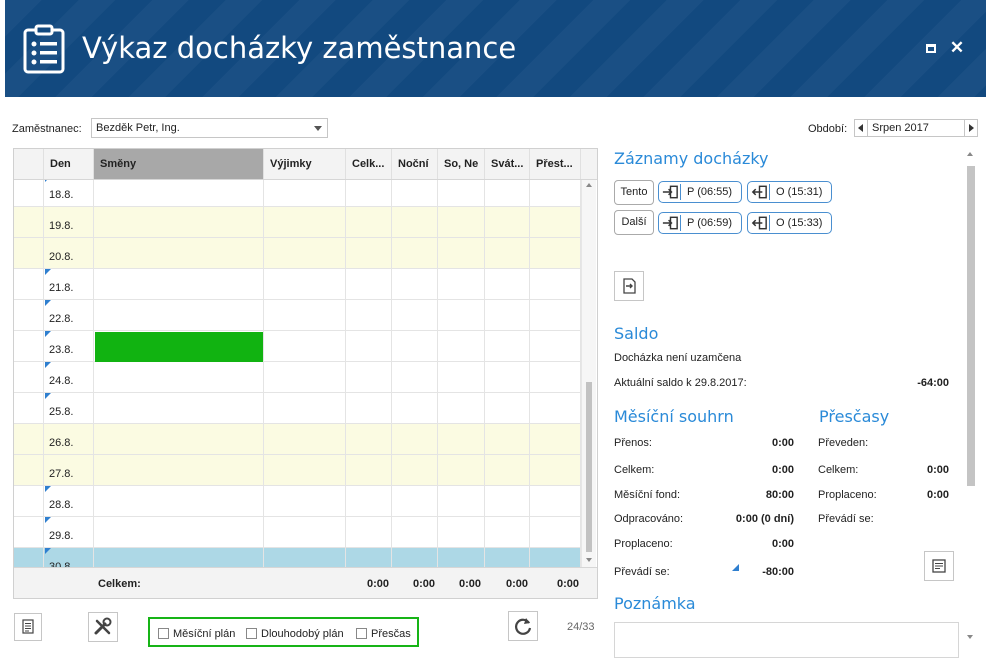  What do you see at coordinates (297, 315) in the screenshot?
I see `table-row: 22.8.` at bounding box center [297, 315].